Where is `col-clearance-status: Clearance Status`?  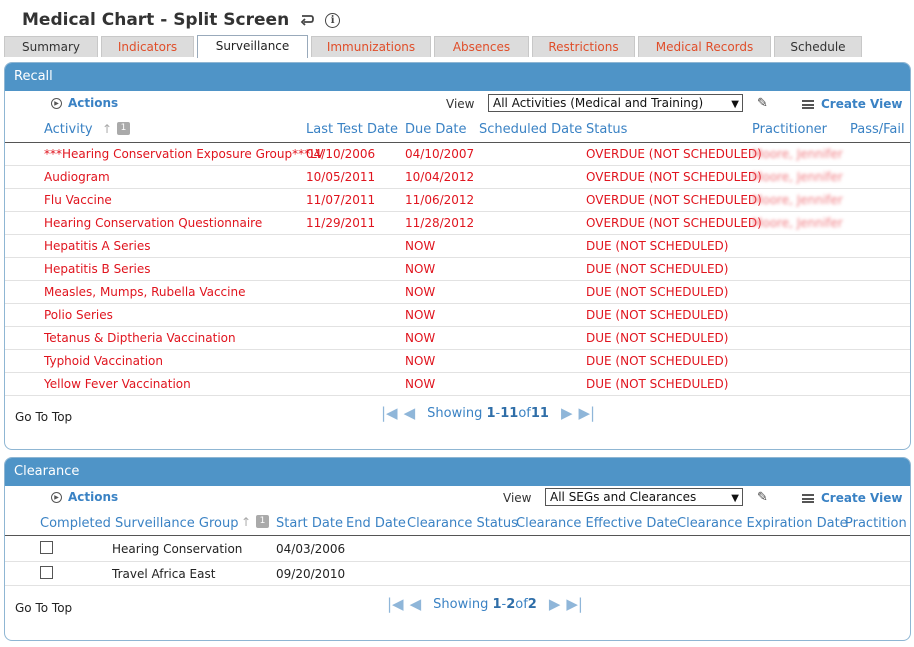 col-clearance-status: Clearance Status is located at coordinates (462, 523).